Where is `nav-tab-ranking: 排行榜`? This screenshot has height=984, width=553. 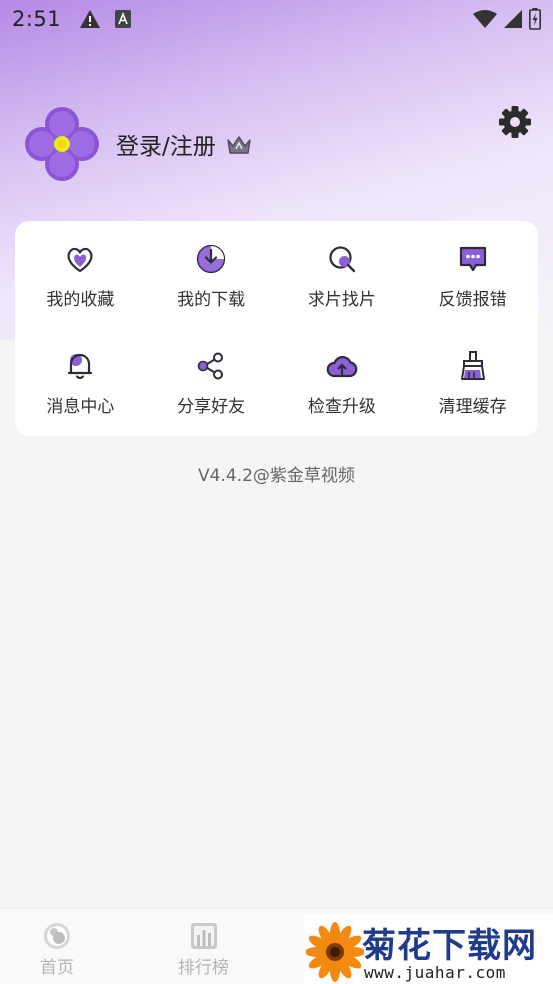 nav-tab-ranking: 排行榜 is located at coordinates (203, 949).